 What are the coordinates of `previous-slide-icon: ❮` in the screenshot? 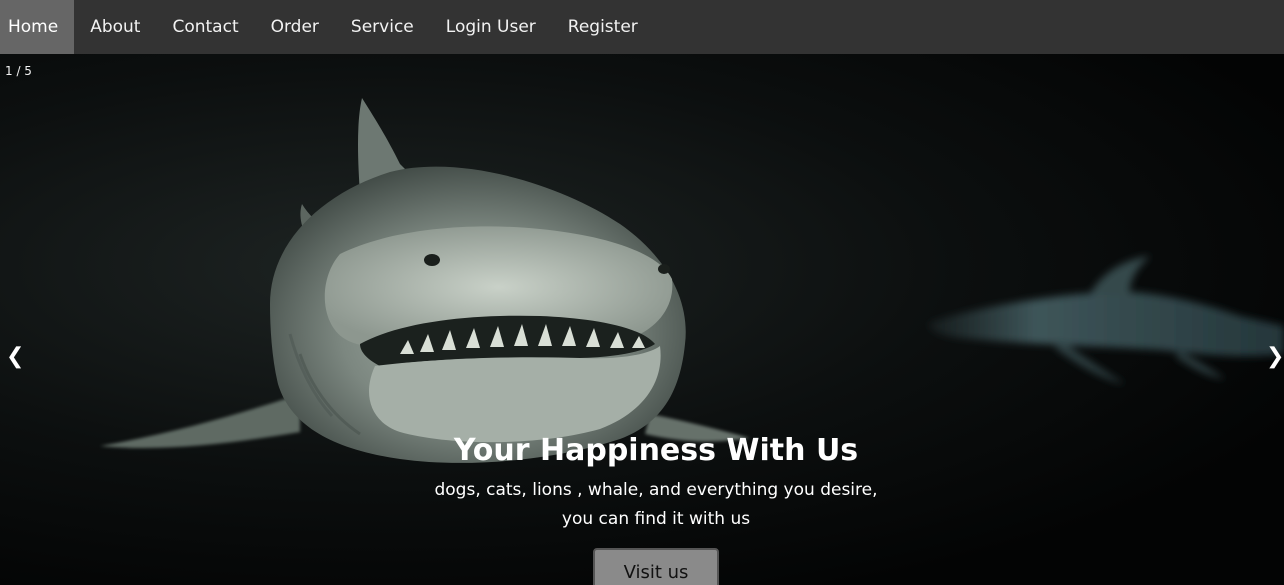 It's located at (15, 356).